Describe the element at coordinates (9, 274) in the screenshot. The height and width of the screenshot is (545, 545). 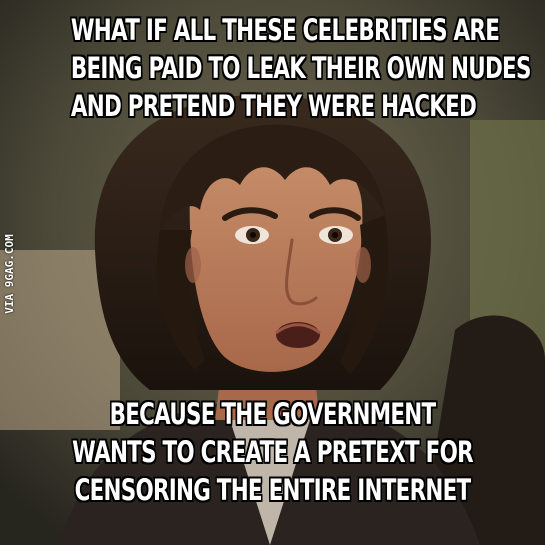
I see `watermark-text: VIA 9GAG.COM` at that location.